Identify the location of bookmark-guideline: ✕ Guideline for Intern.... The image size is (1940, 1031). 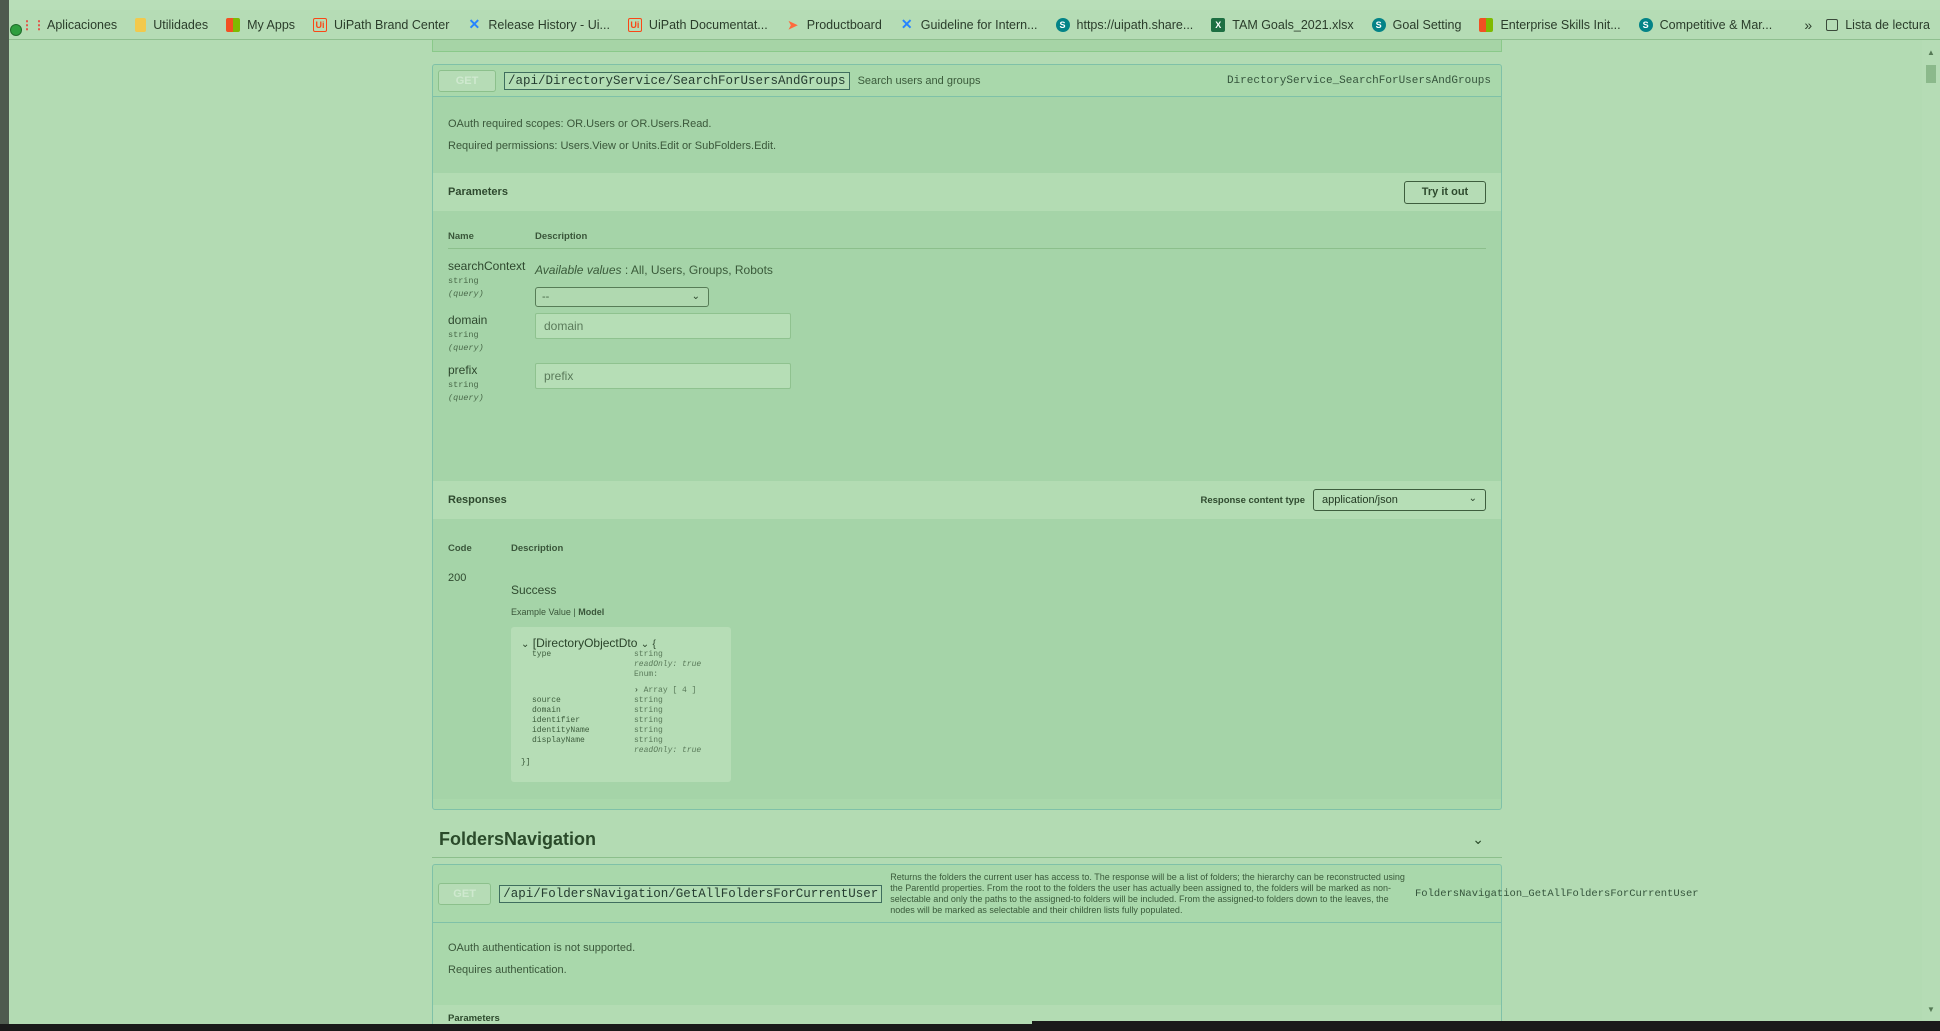
(969, 24).